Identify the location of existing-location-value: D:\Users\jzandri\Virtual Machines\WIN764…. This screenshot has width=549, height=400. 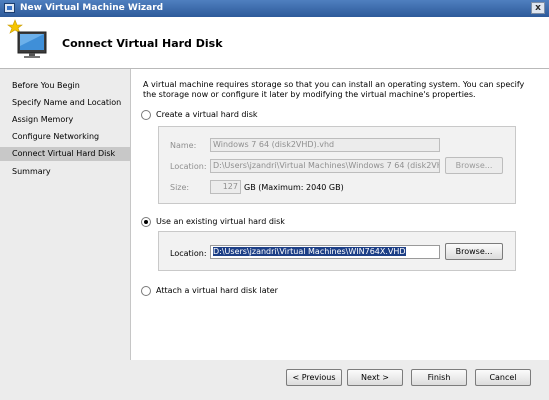
(309, 251).